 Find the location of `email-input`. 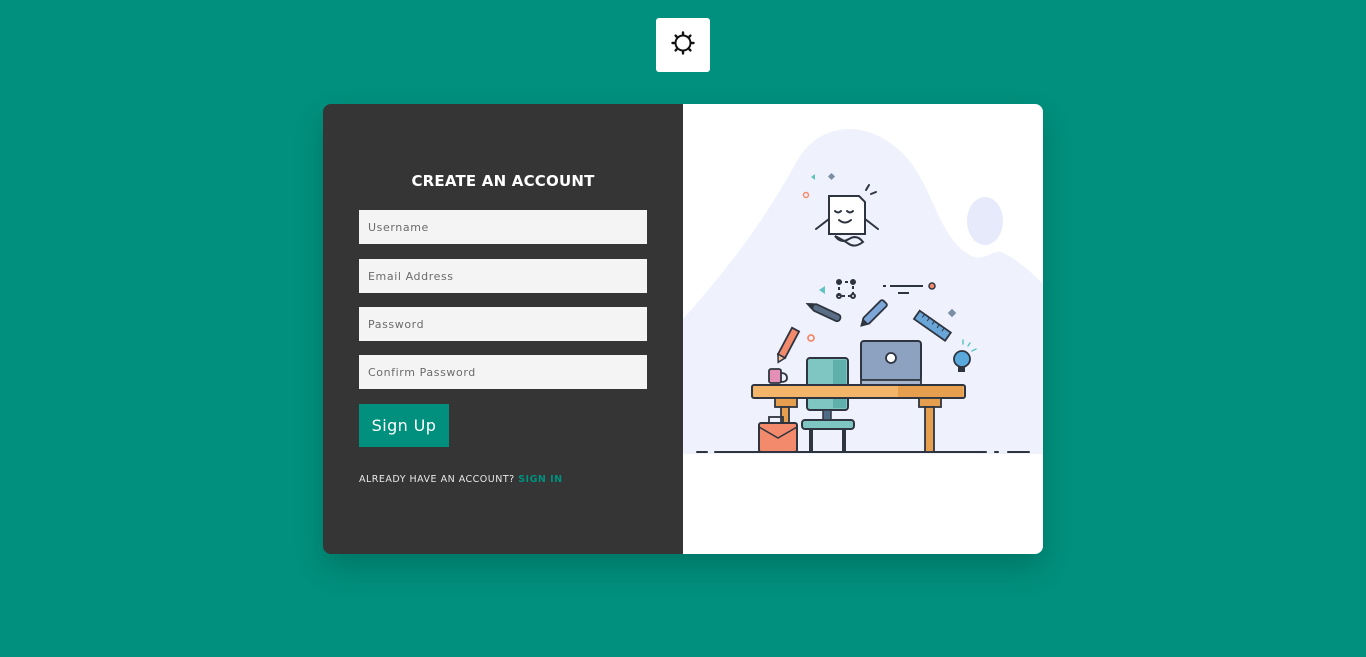

email-input is located at coordinates (503, 276).